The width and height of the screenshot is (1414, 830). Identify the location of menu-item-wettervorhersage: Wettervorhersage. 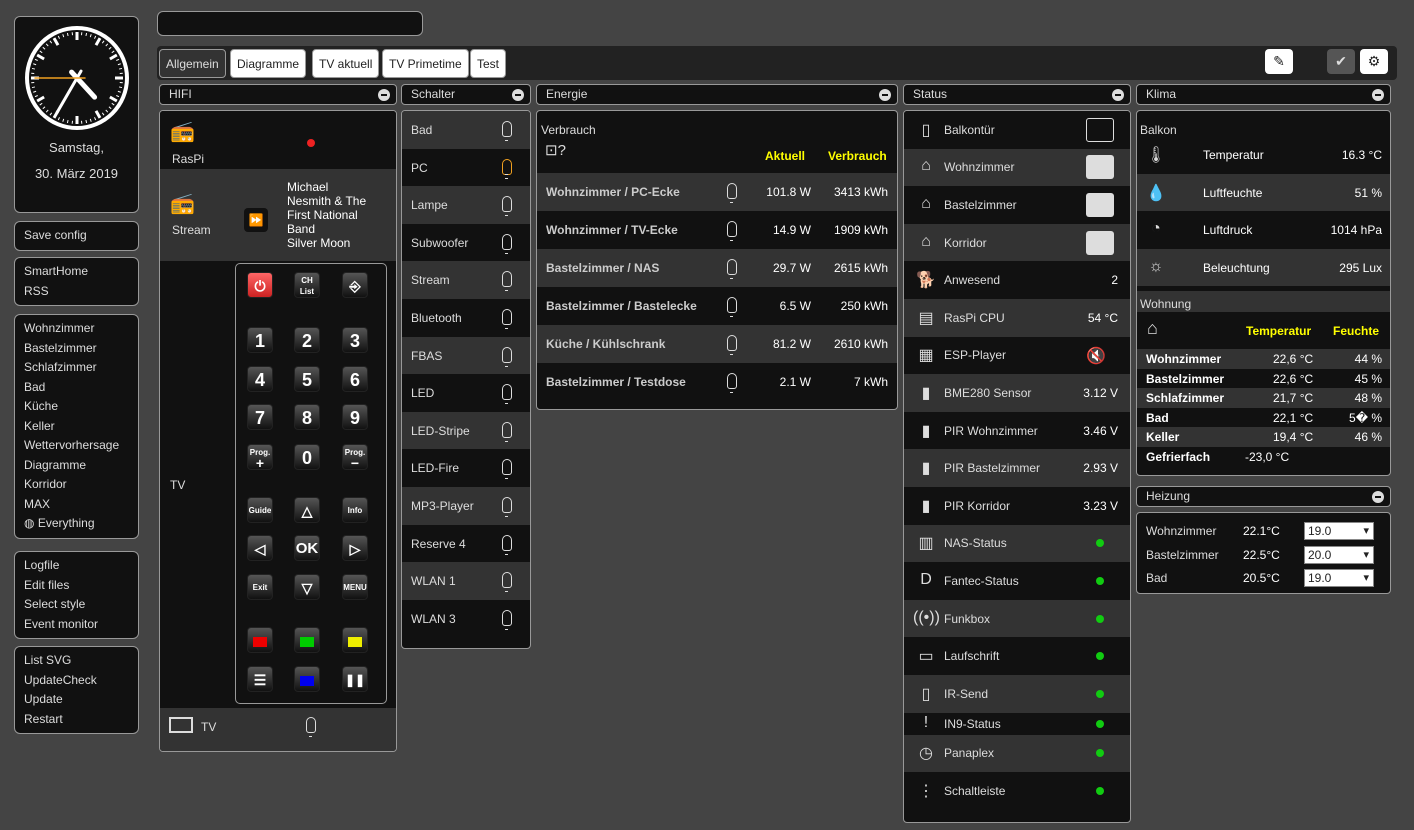
(76, 446).